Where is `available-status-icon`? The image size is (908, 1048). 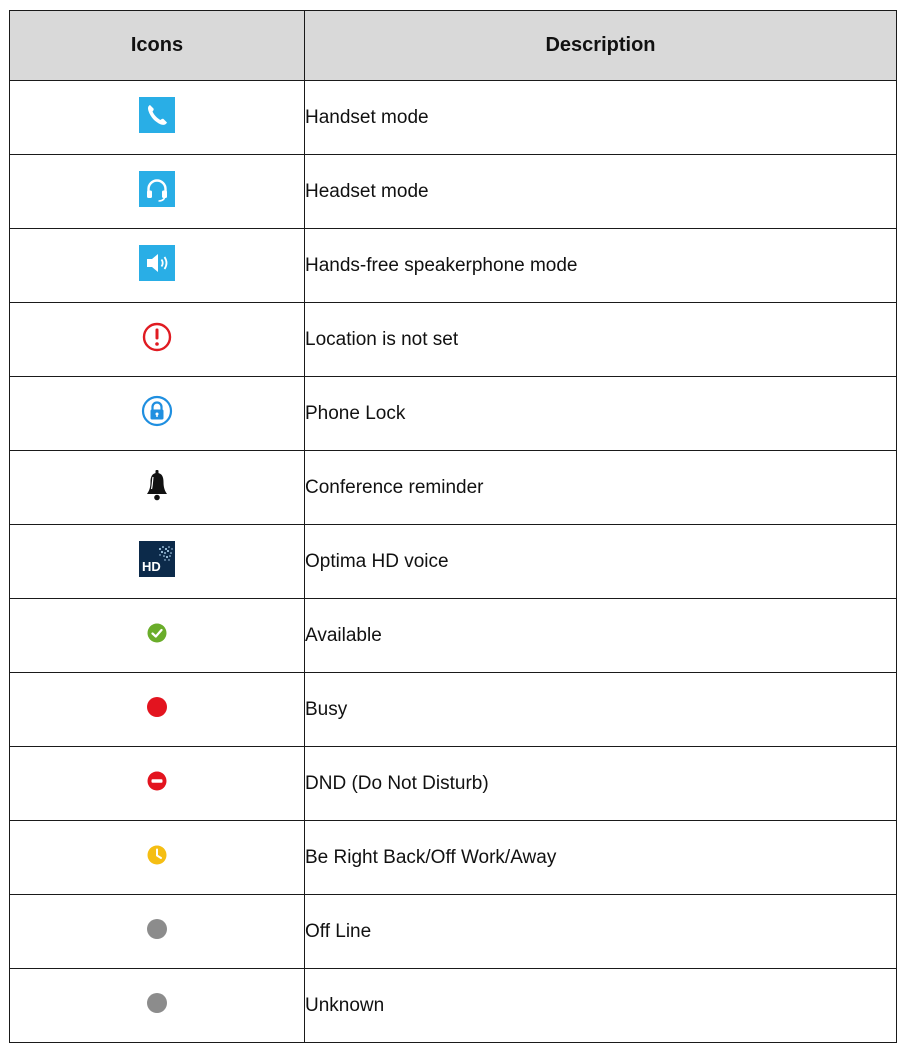
available-status-icon is located at coordinates (157, 633).